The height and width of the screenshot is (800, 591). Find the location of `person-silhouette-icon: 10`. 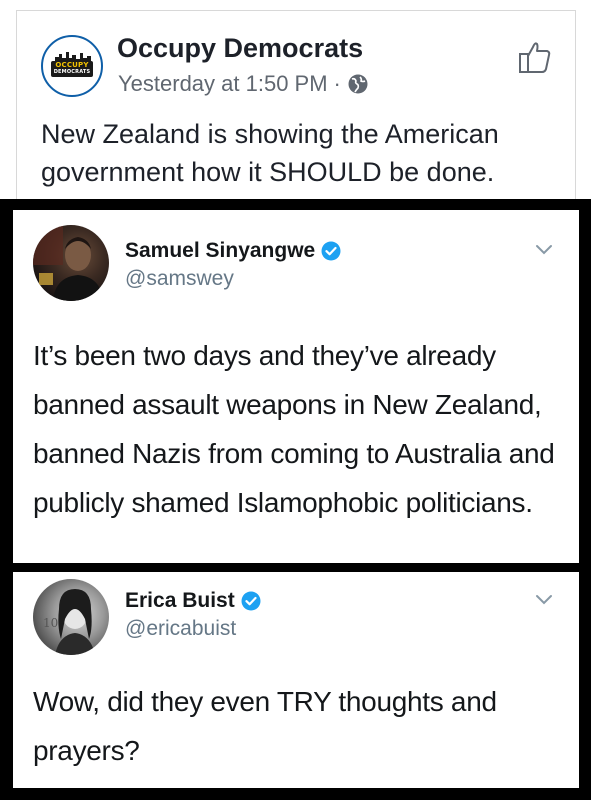

person-silhouette-icon: 10 is located at coordinates (69, 622).